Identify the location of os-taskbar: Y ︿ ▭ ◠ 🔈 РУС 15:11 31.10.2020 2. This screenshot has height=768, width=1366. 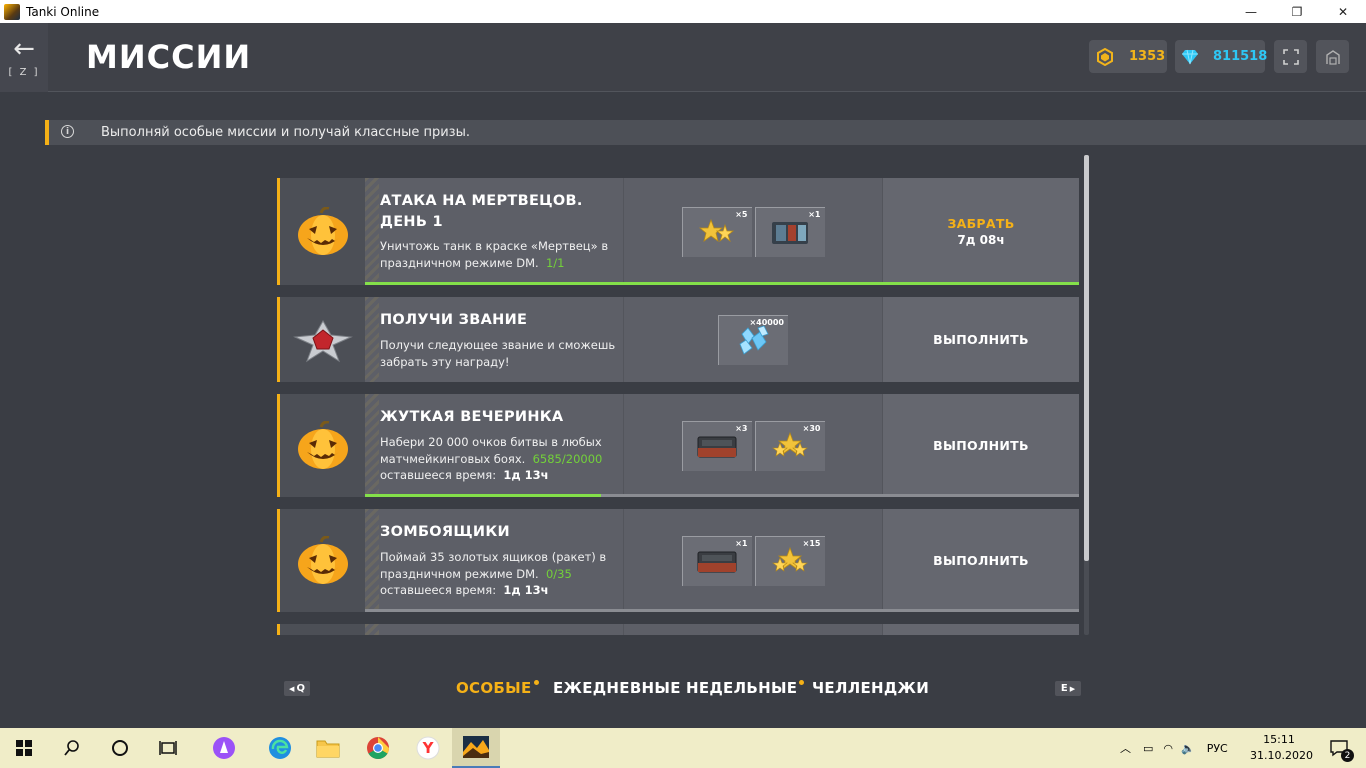
(683, 748).